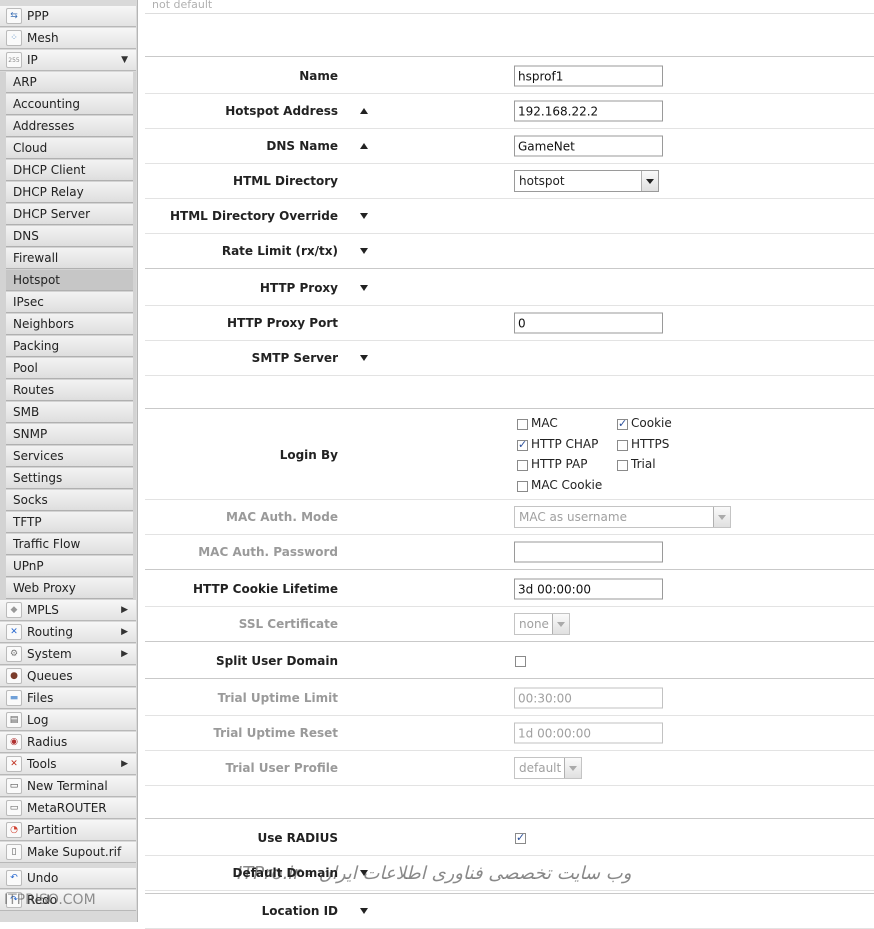 The width and height of the screenshot is (874, 929). What do you see at coordinates (622, 517) in the screenshot?
I see `mac-auth-mode-select: MAC as username` at bounding box center [622, 517].